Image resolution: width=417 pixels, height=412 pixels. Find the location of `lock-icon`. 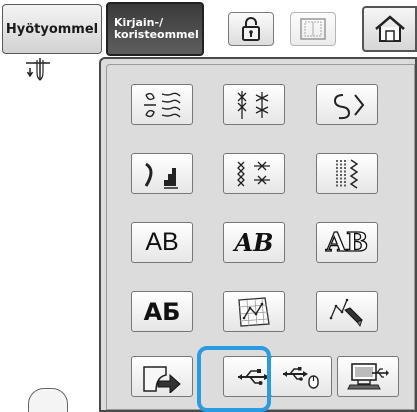

lock-icon is located at coordinates (251, 29).